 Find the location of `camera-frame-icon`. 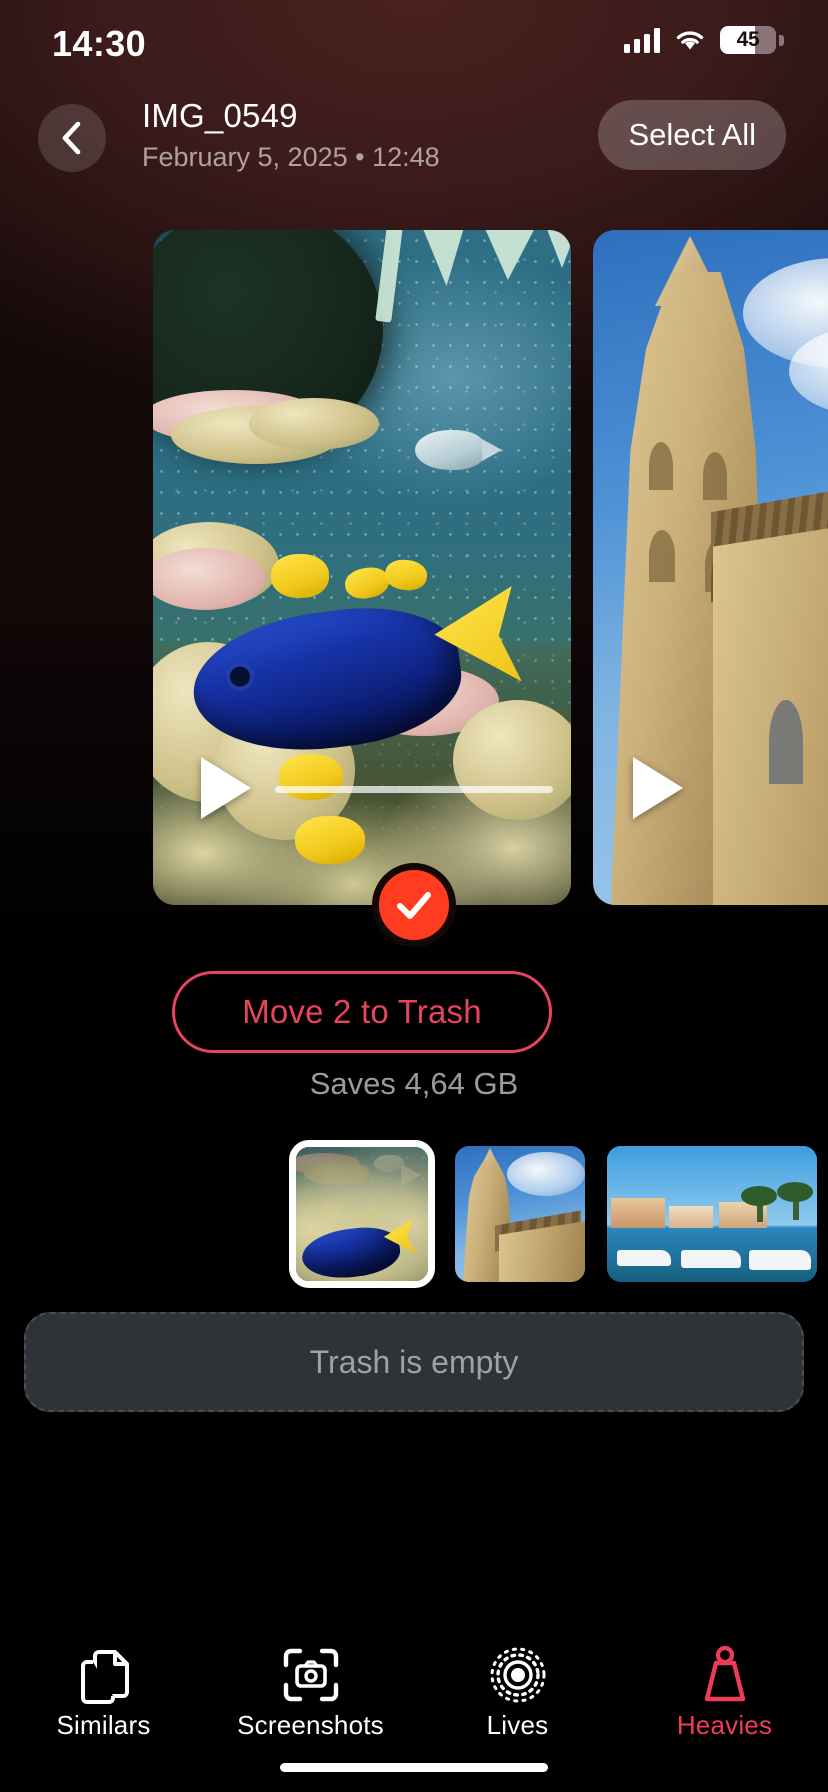

camera-frame-icon is located at coordinates (311, 1675).